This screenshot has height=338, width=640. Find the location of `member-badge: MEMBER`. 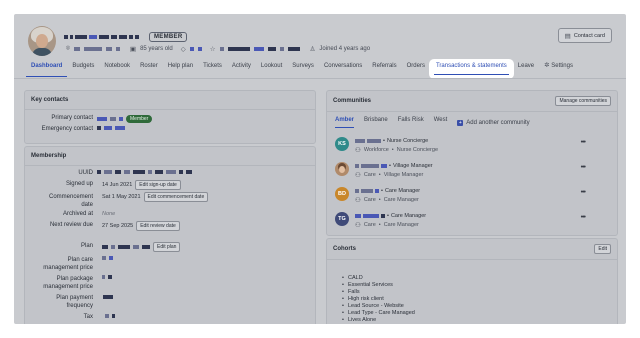

member-badge: MEMBER is located at coordinates (168, 37).